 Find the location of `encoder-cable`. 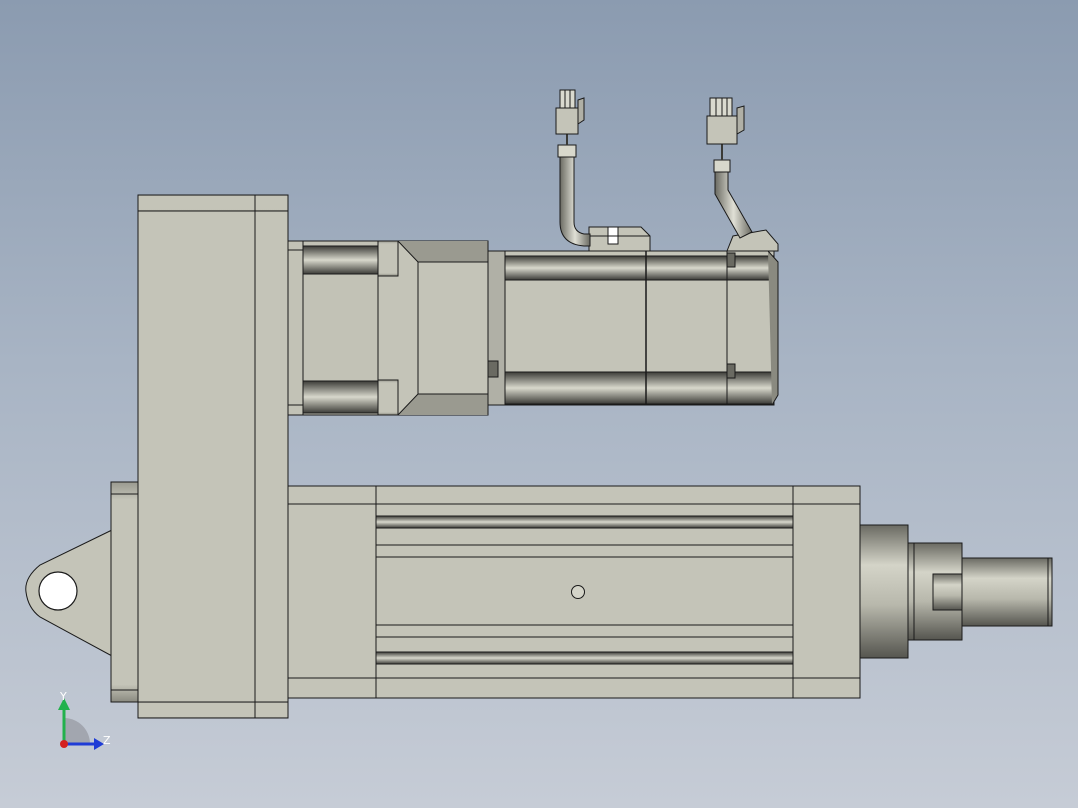

encoder-cable is located at coordinates (733, 191).